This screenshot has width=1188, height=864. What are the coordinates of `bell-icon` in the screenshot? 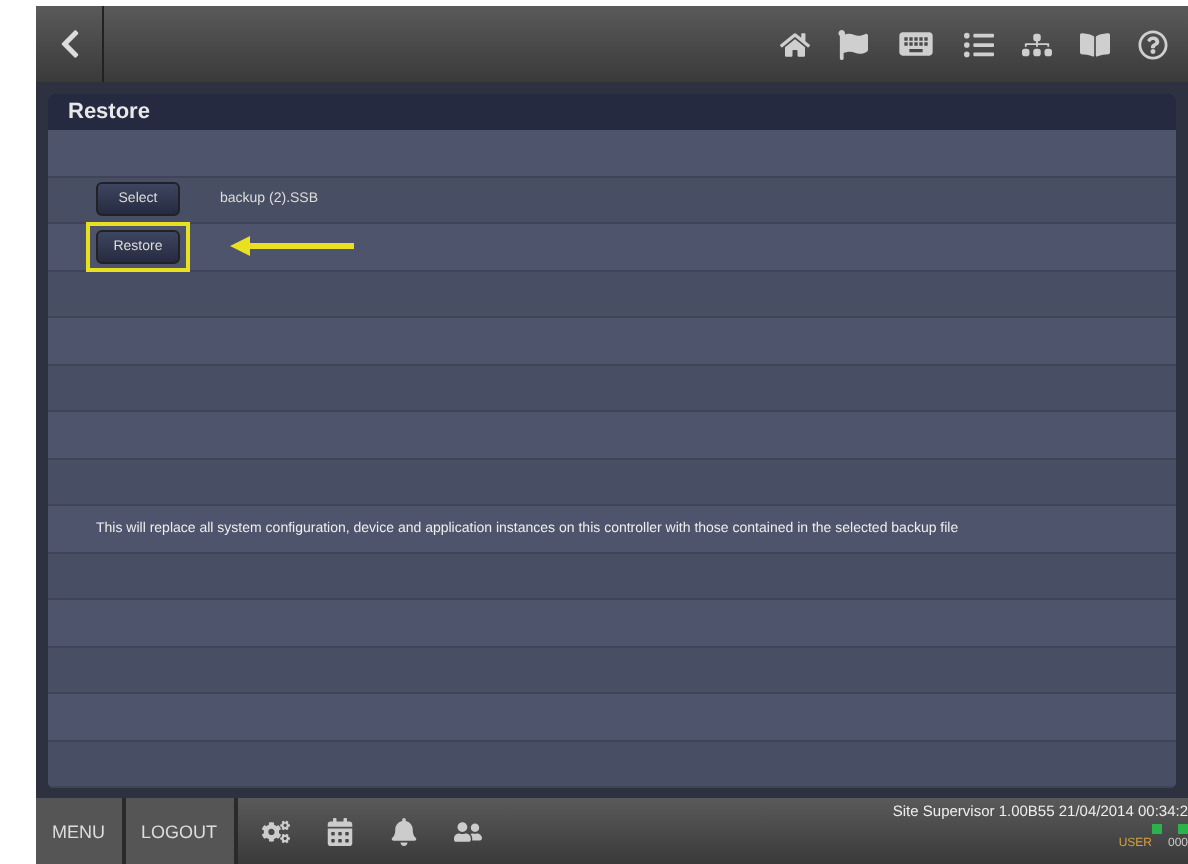 It's located at (403, 831).